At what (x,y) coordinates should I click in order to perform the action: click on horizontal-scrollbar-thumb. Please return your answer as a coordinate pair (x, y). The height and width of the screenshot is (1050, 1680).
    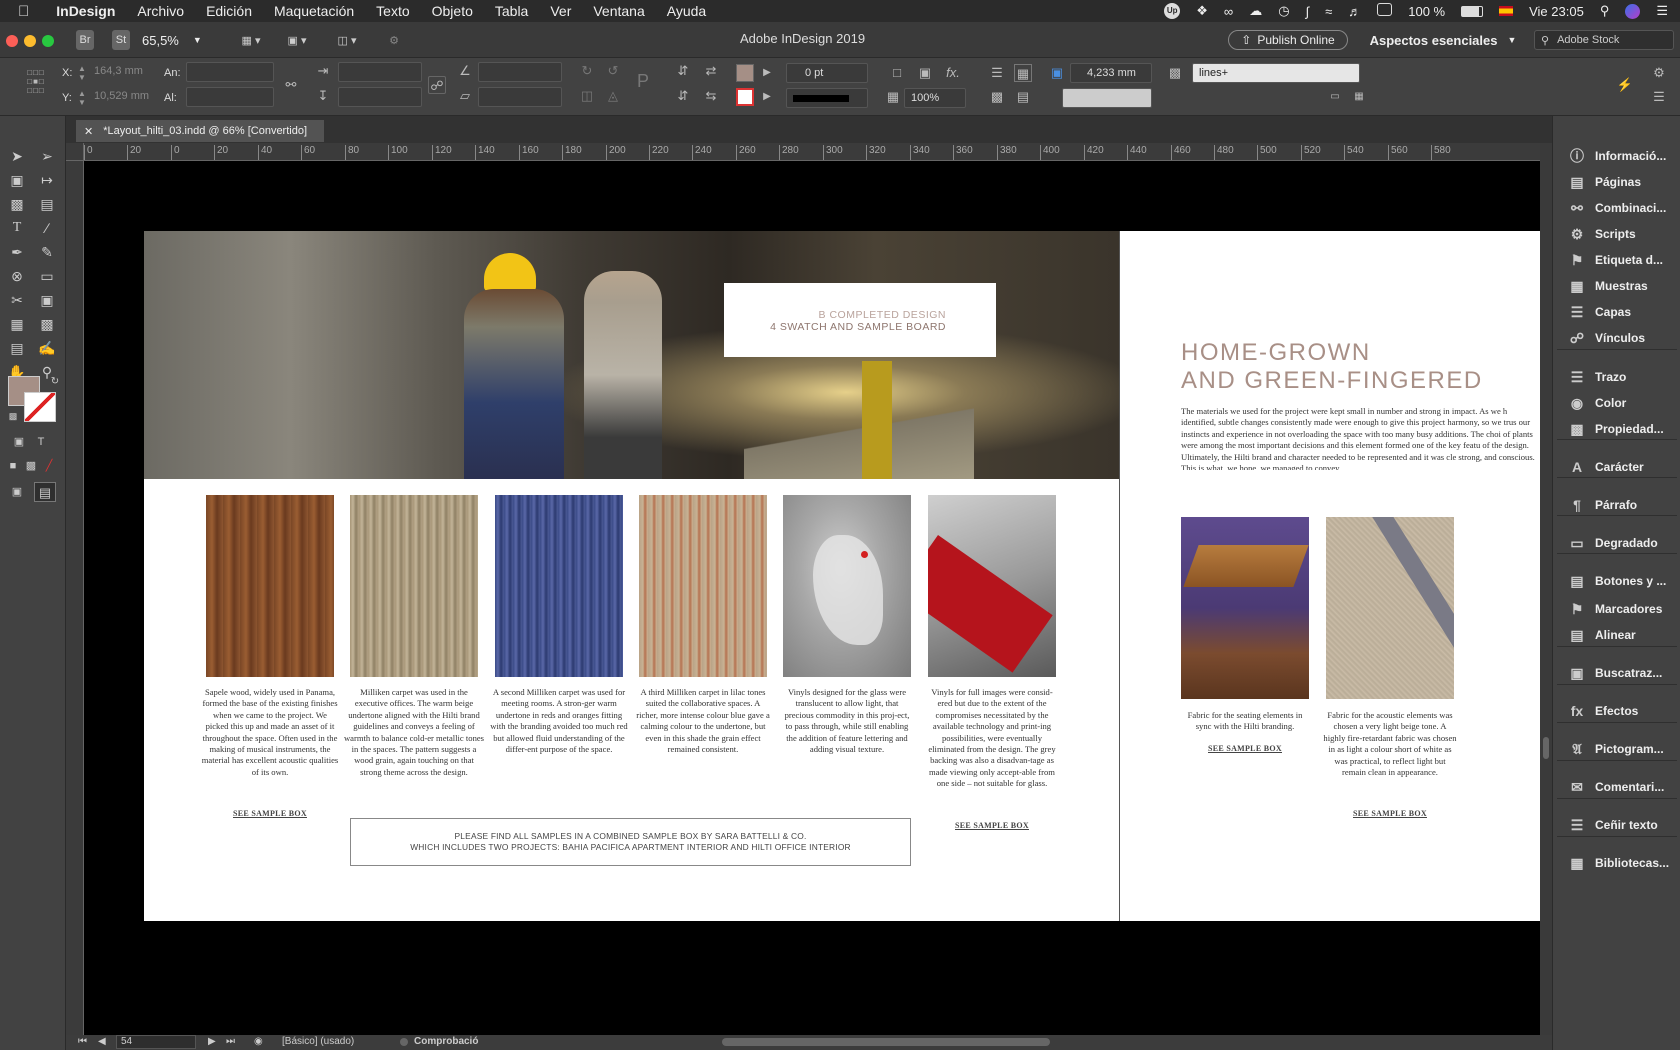
    Looking at the image, I should click on (886, 1042).